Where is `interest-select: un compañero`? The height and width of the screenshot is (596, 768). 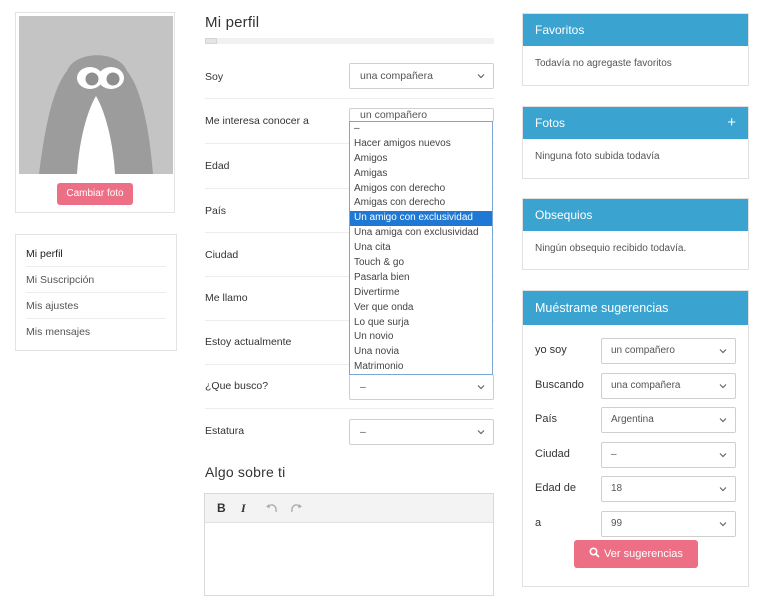 interest-select: un compañero is located at coordinates (421, 115).